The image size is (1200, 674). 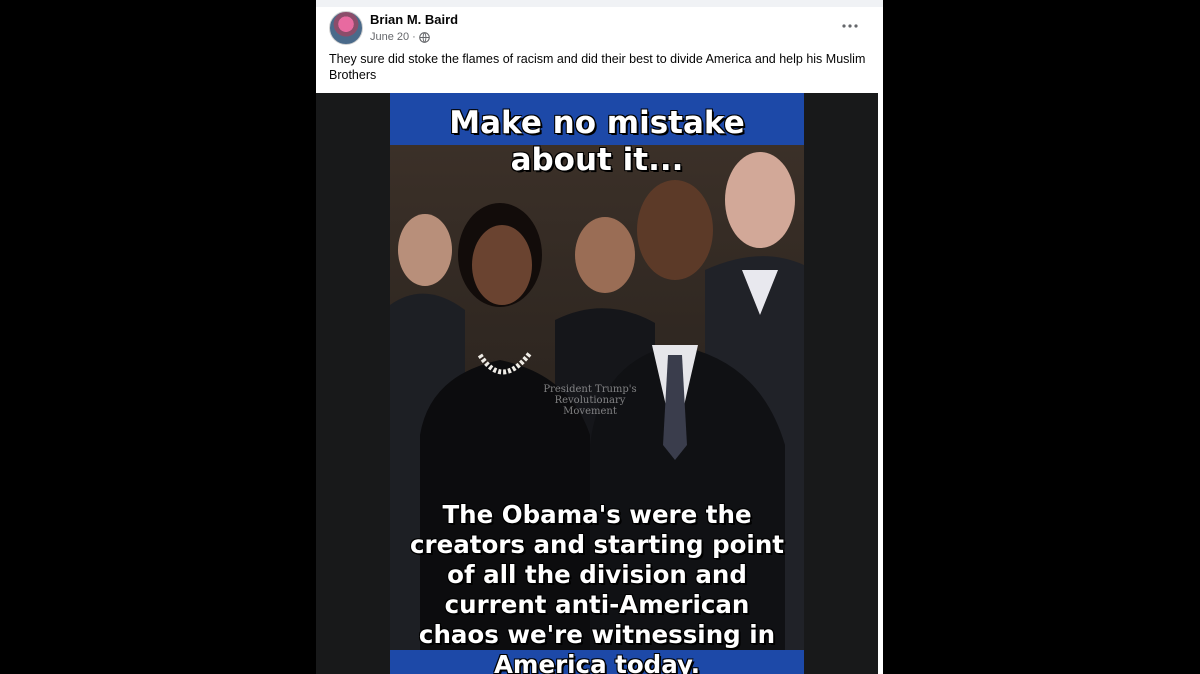 I want to click on post-meta: June 20 ·, so click(x=400, y=37).